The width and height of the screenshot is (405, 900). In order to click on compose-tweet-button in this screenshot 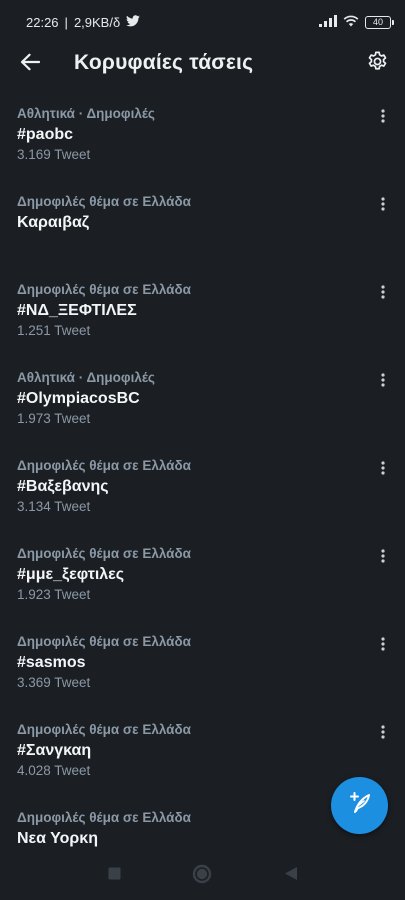, I will do `click(359, 805)`.